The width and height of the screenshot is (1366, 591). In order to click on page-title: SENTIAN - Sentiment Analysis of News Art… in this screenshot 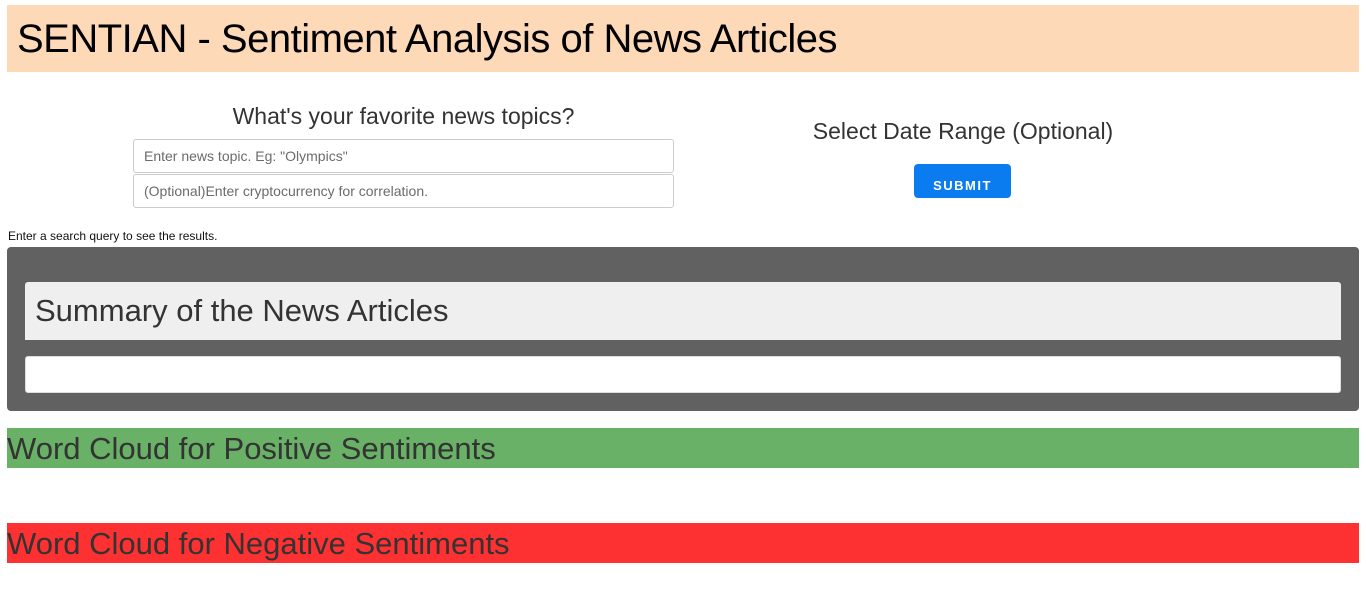, I will do `click(427, 39)`.